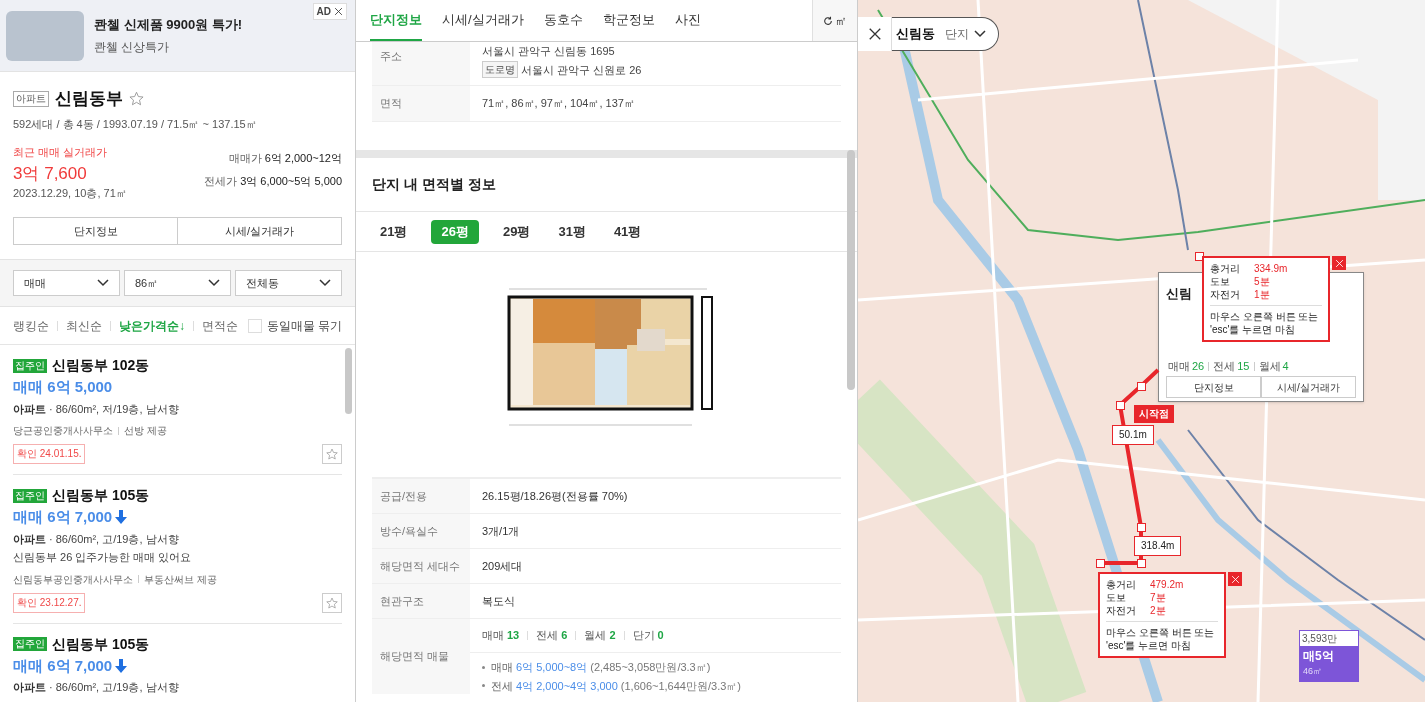 This screenshot has height=702, width=1425. I want to click on sort-option: 최신순, so click(84, 325).